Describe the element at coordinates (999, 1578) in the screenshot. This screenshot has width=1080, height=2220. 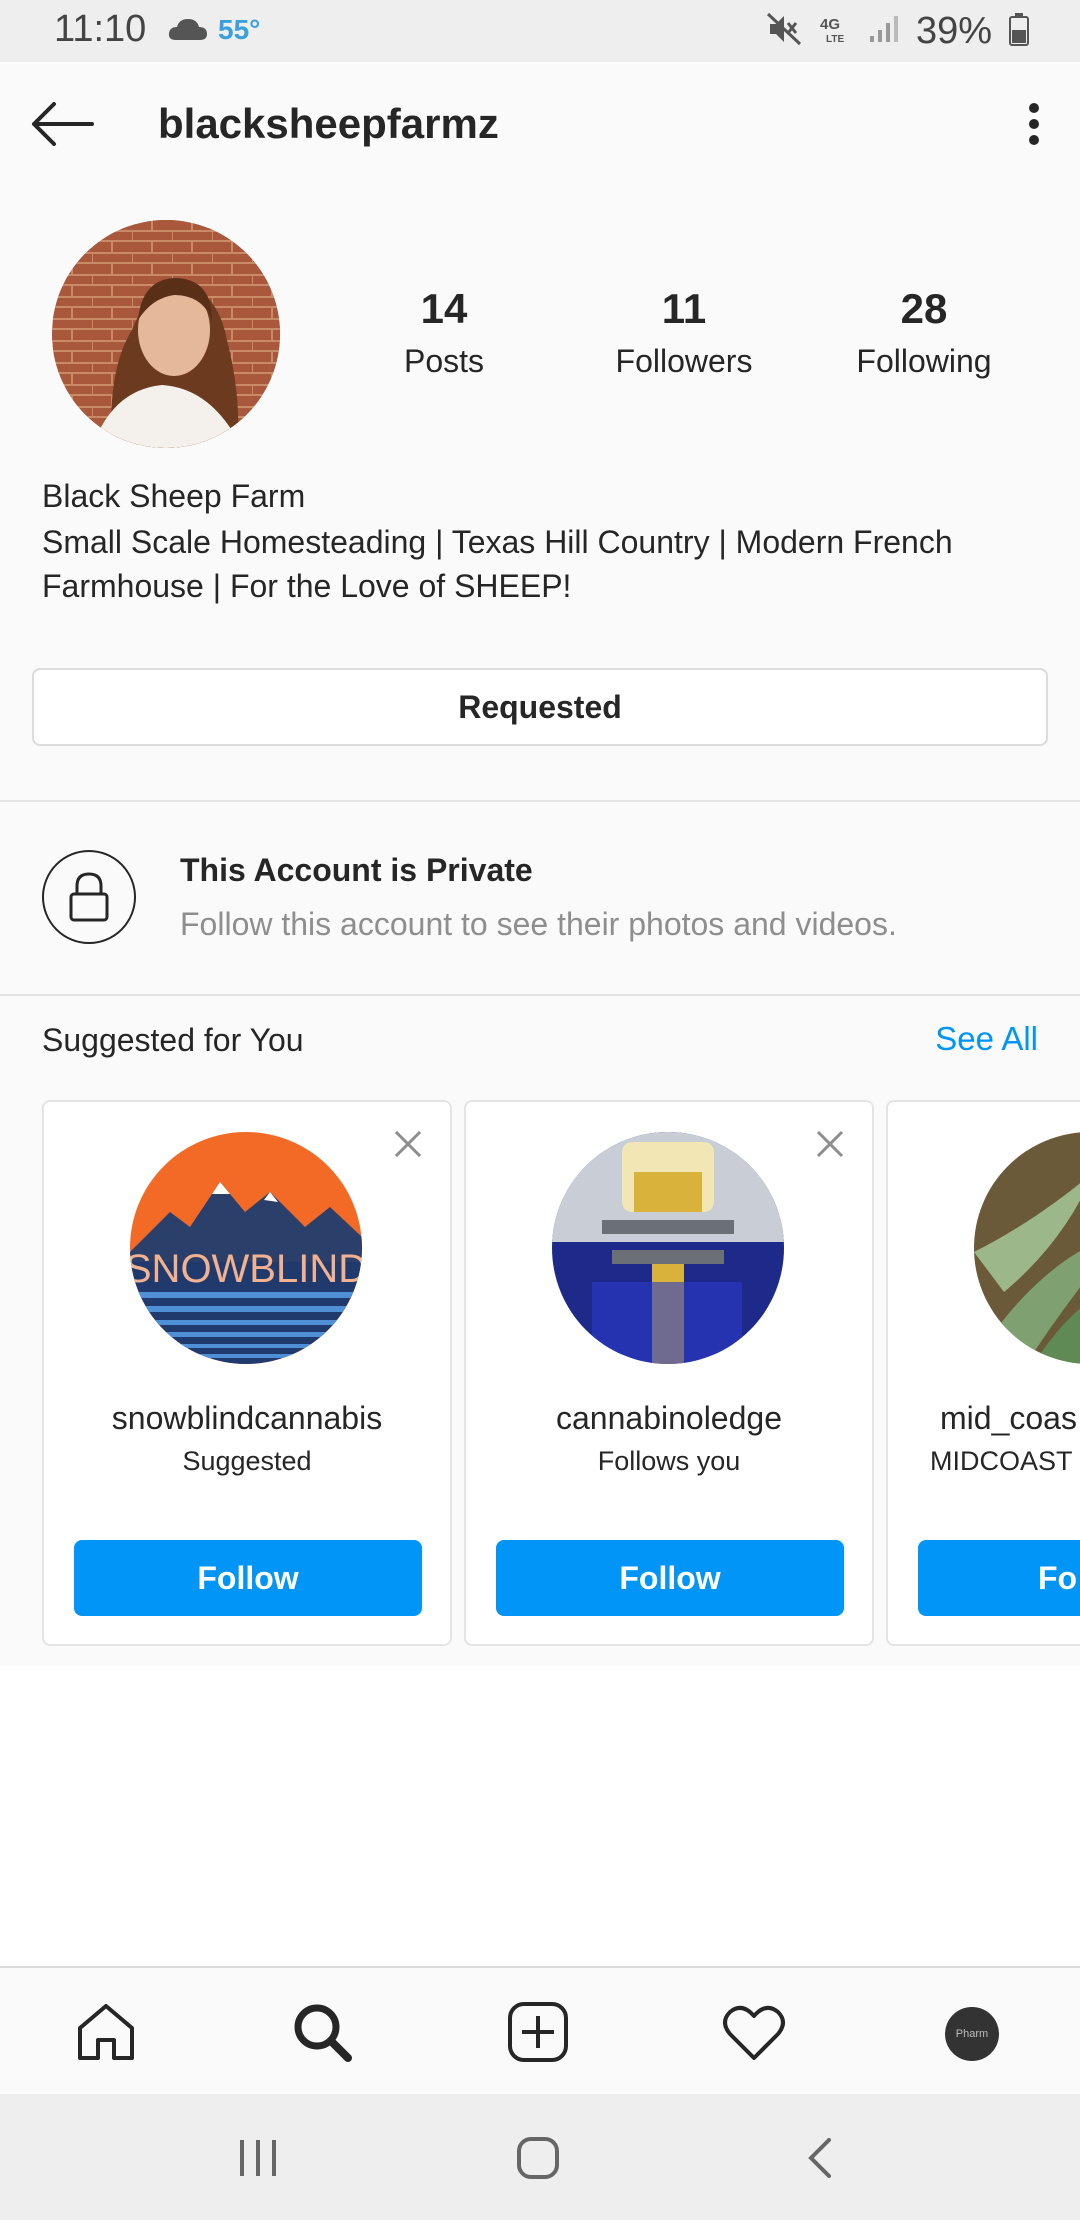
I see `follow-button: Fo` at that location.